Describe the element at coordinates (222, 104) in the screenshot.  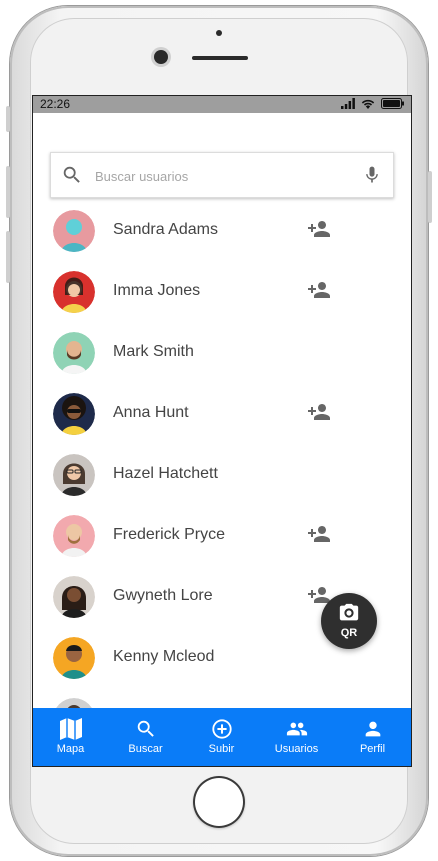
I see `status-bar: 22:26` at that location.